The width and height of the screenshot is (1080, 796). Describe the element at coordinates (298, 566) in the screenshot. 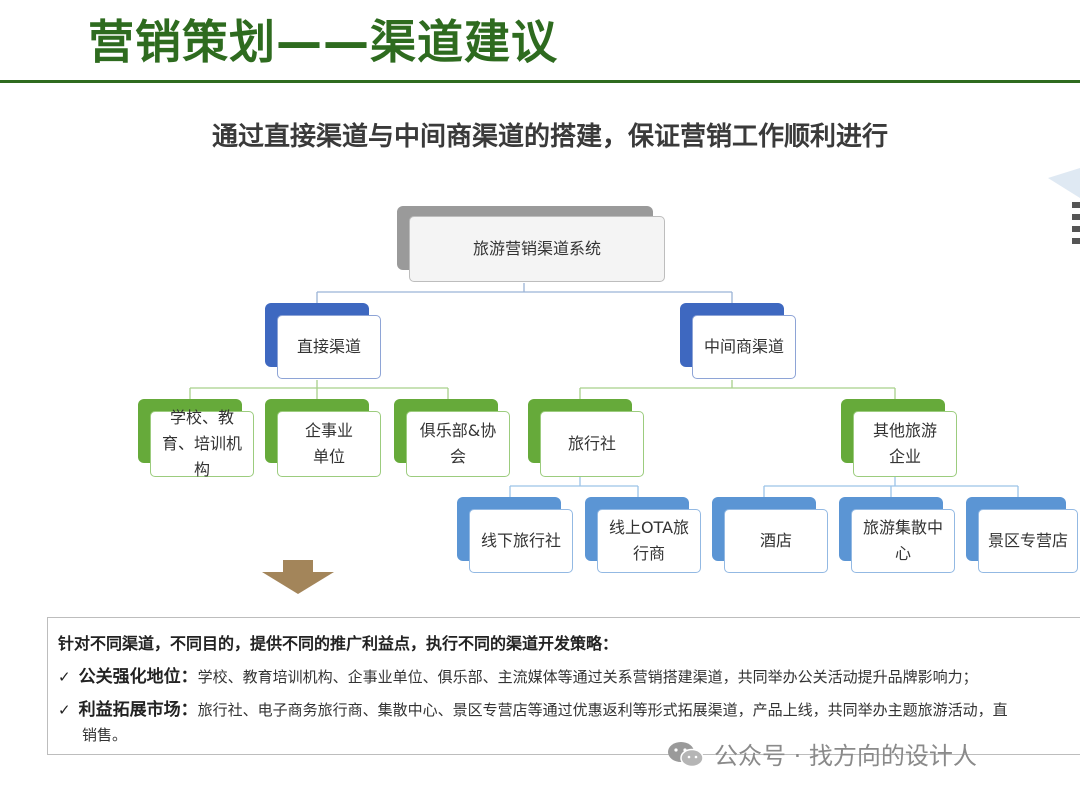

I see `down-arrow-icon` at that location.